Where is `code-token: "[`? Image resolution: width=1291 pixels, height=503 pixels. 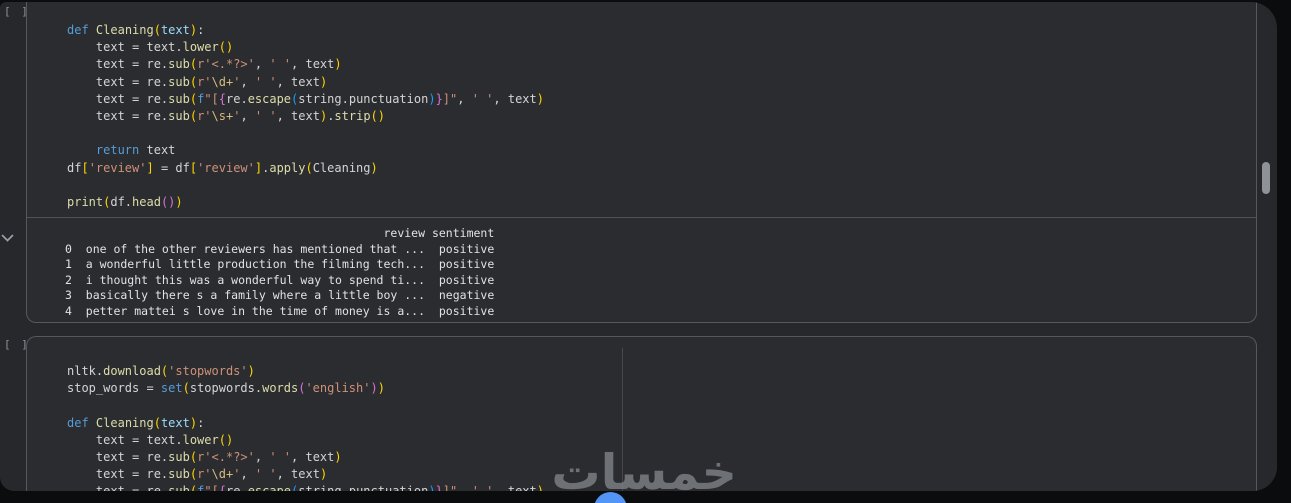
code-token: "[ is located at coordinates (211, 487).